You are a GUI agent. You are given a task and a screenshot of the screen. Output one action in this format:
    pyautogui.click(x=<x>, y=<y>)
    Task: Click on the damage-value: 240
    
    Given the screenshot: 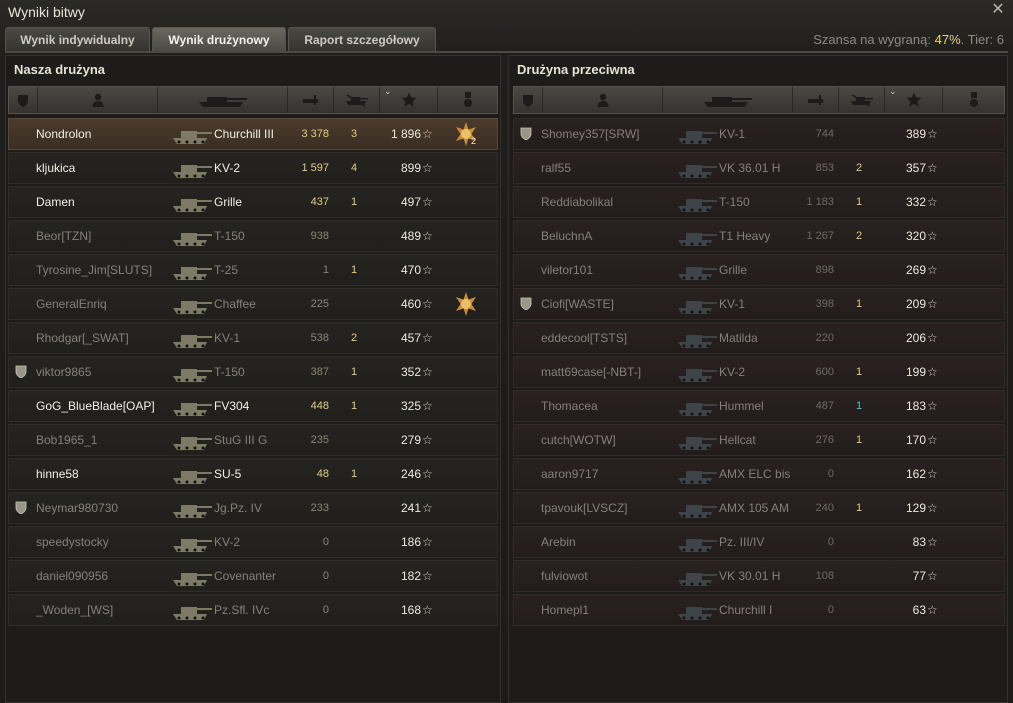 What is the action you would take?
    pyautogui.click(x=824, y=508)
    